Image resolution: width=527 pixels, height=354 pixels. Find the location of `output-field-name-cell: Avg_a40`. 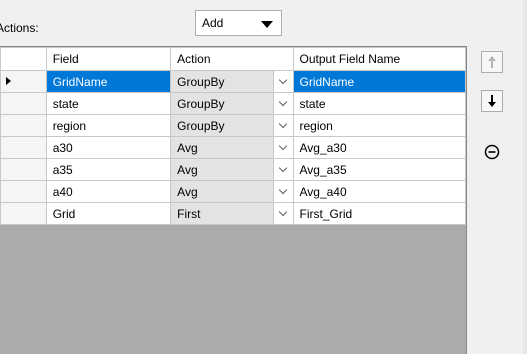

output-field-name-cell: Avg_a40 is located at coordinates (379, 191).